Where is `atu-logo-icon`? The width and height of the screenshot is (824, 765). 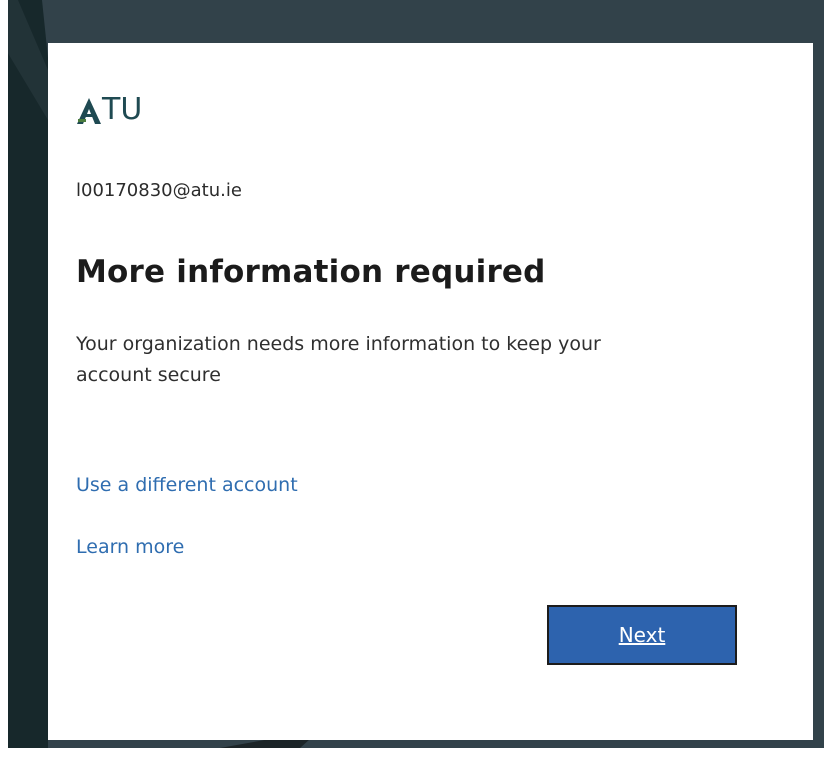 atu-logo-icon is located at coordinates (89, 110).